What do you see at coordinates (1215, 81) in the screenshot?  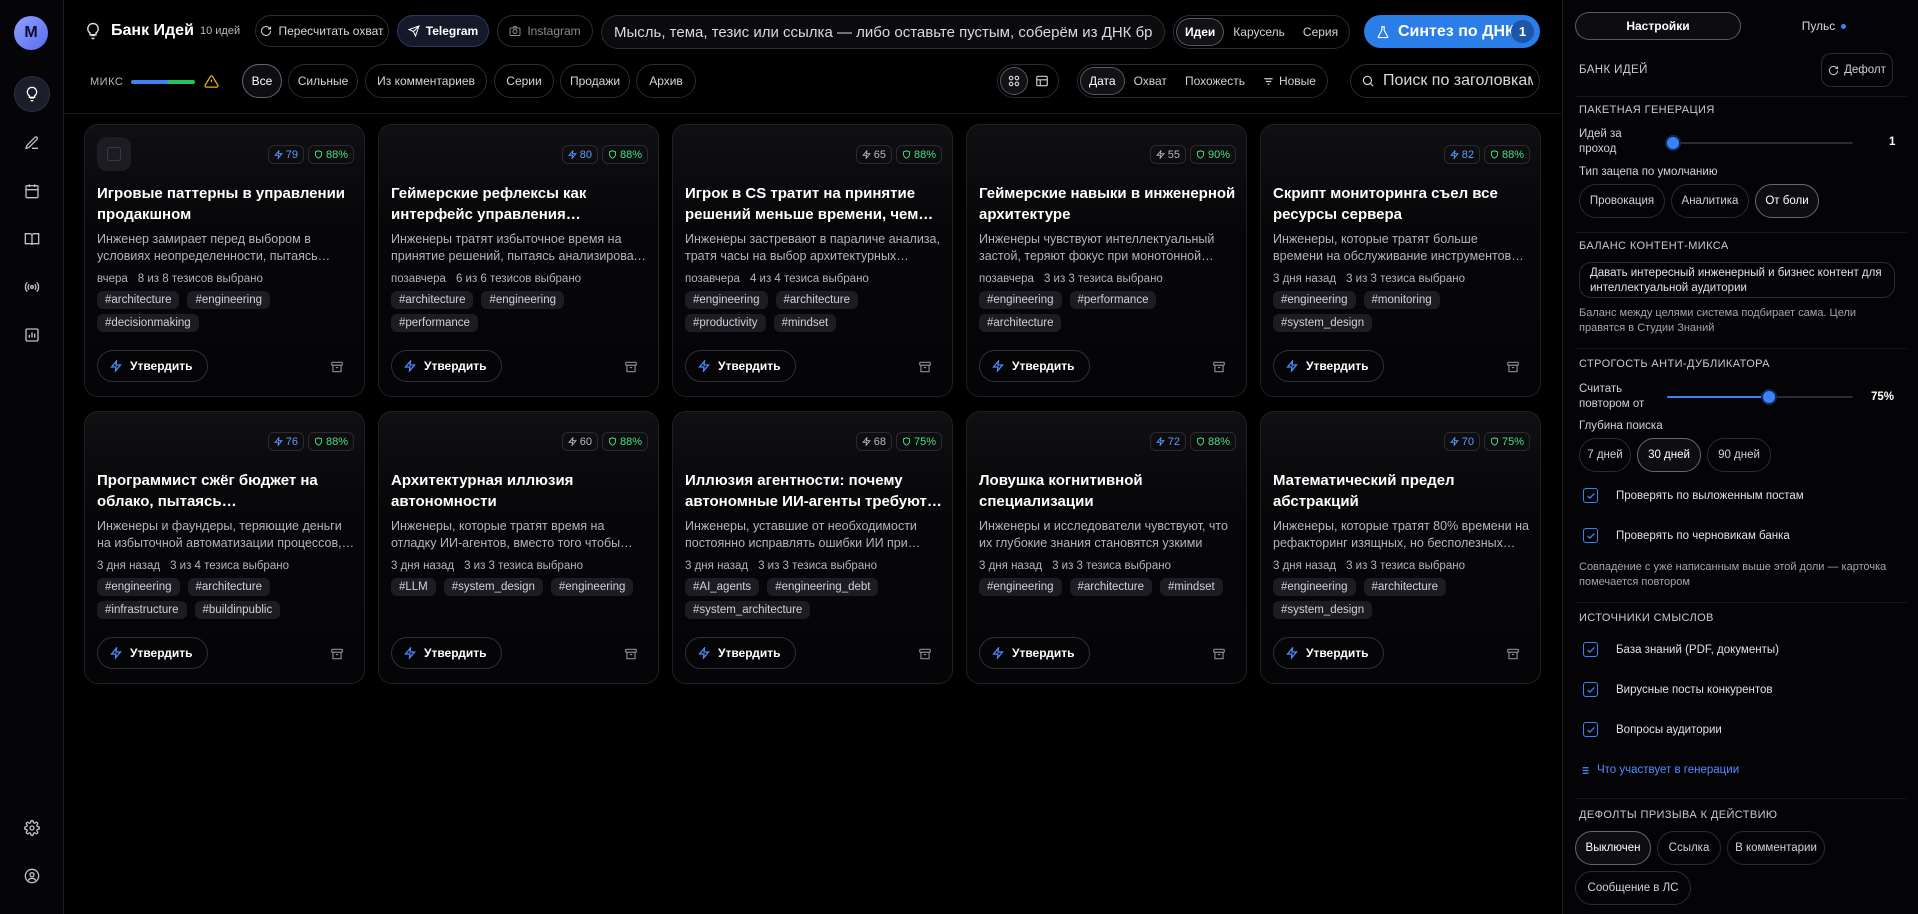 I see `sort-similarity: Похожесть` at bounding box center [1215, 81].